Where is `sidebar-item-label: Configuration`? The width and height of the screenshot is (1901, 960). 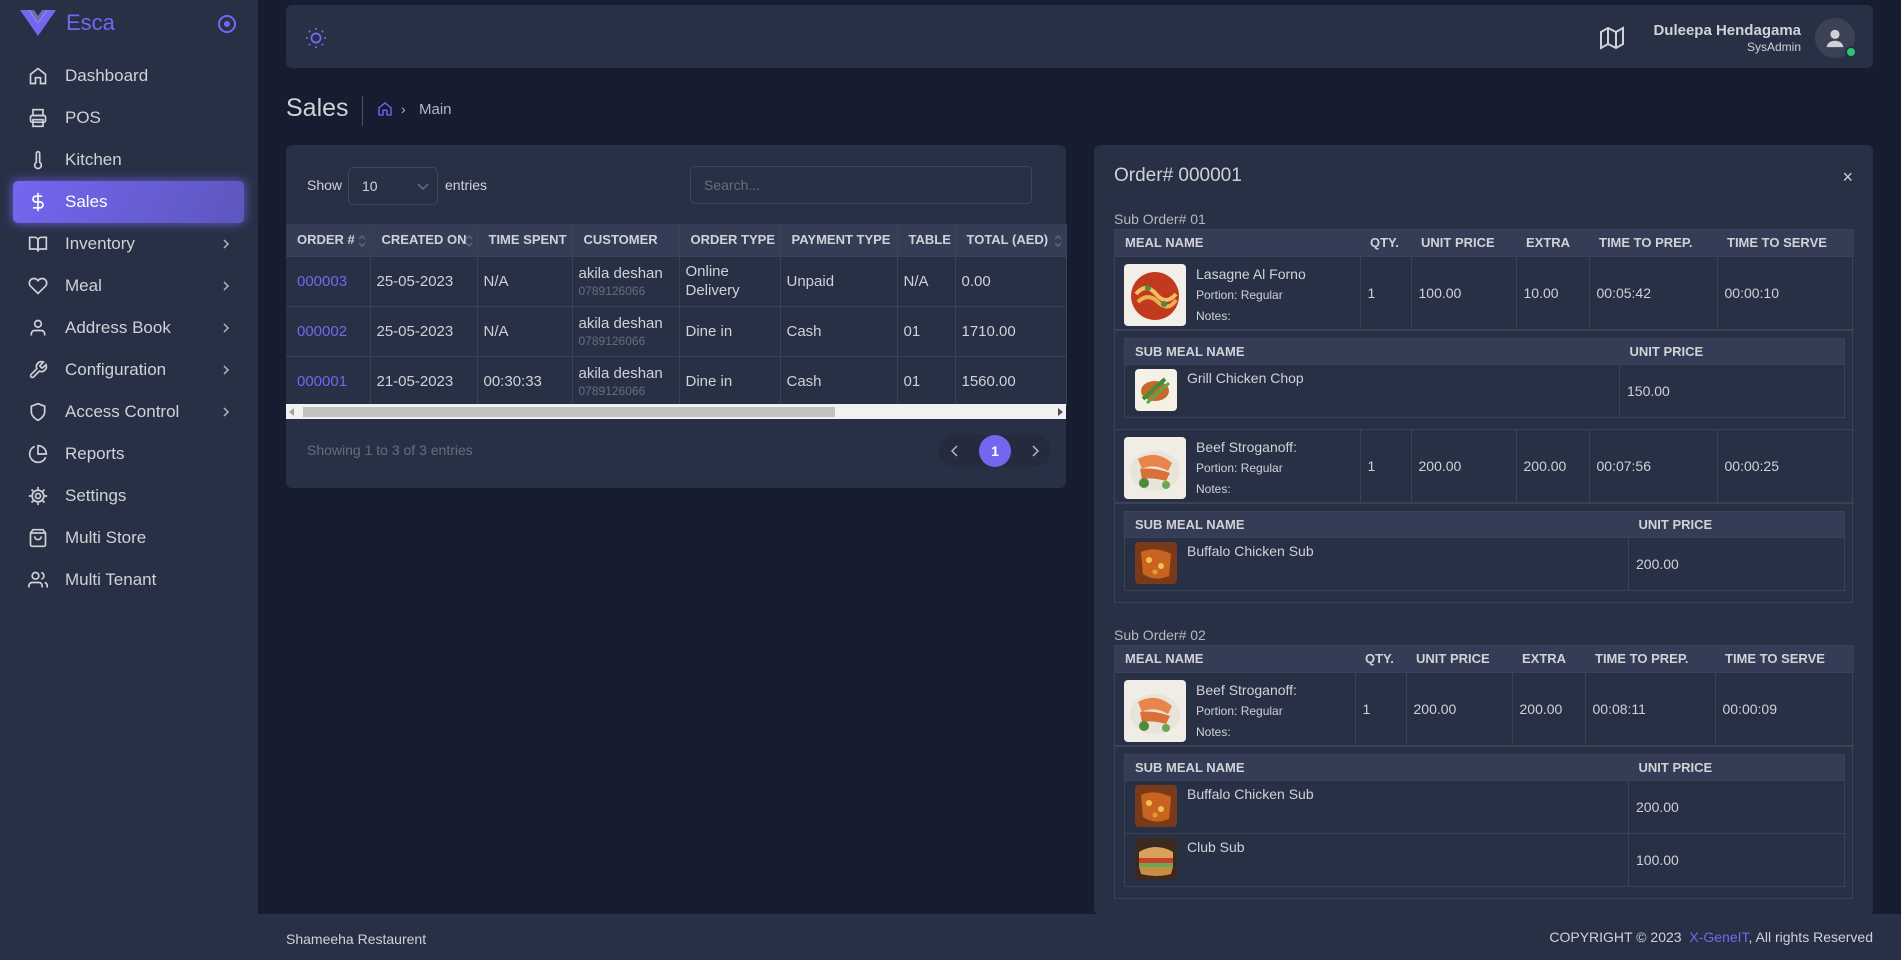
sidebar-item-label: Configuration is located at coordinates (116, 369).